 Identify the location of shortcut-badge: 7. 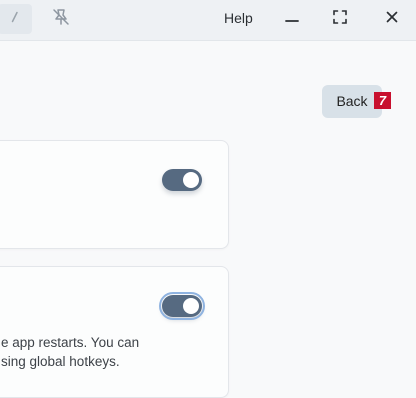
(382, 100).